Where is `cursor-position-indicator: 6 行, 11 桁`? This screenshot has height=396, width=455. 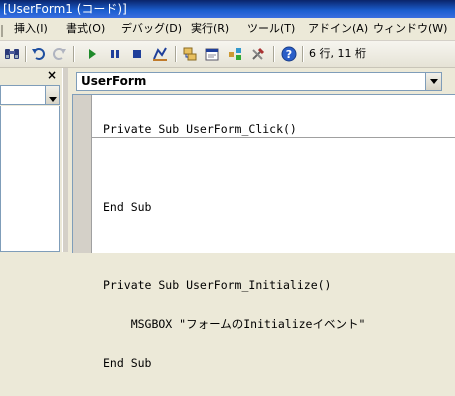
cursor-position-indicator: 6 行, 11 桁 is located at coordinates (337, 53).